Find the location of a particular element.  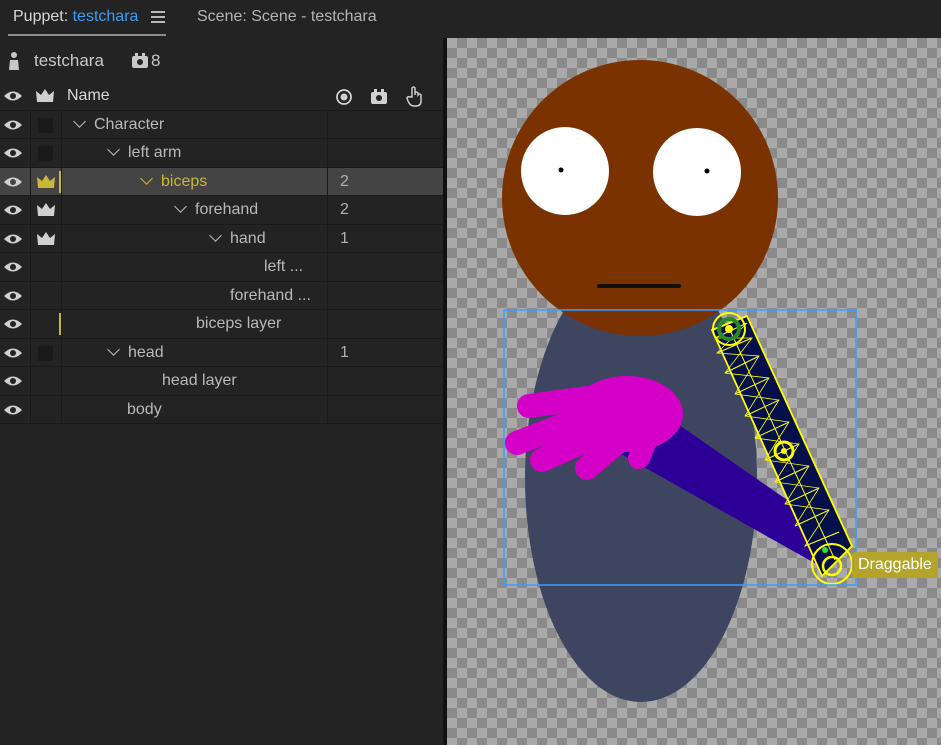

layer-name: head layer is located at coordinates (194, 381).